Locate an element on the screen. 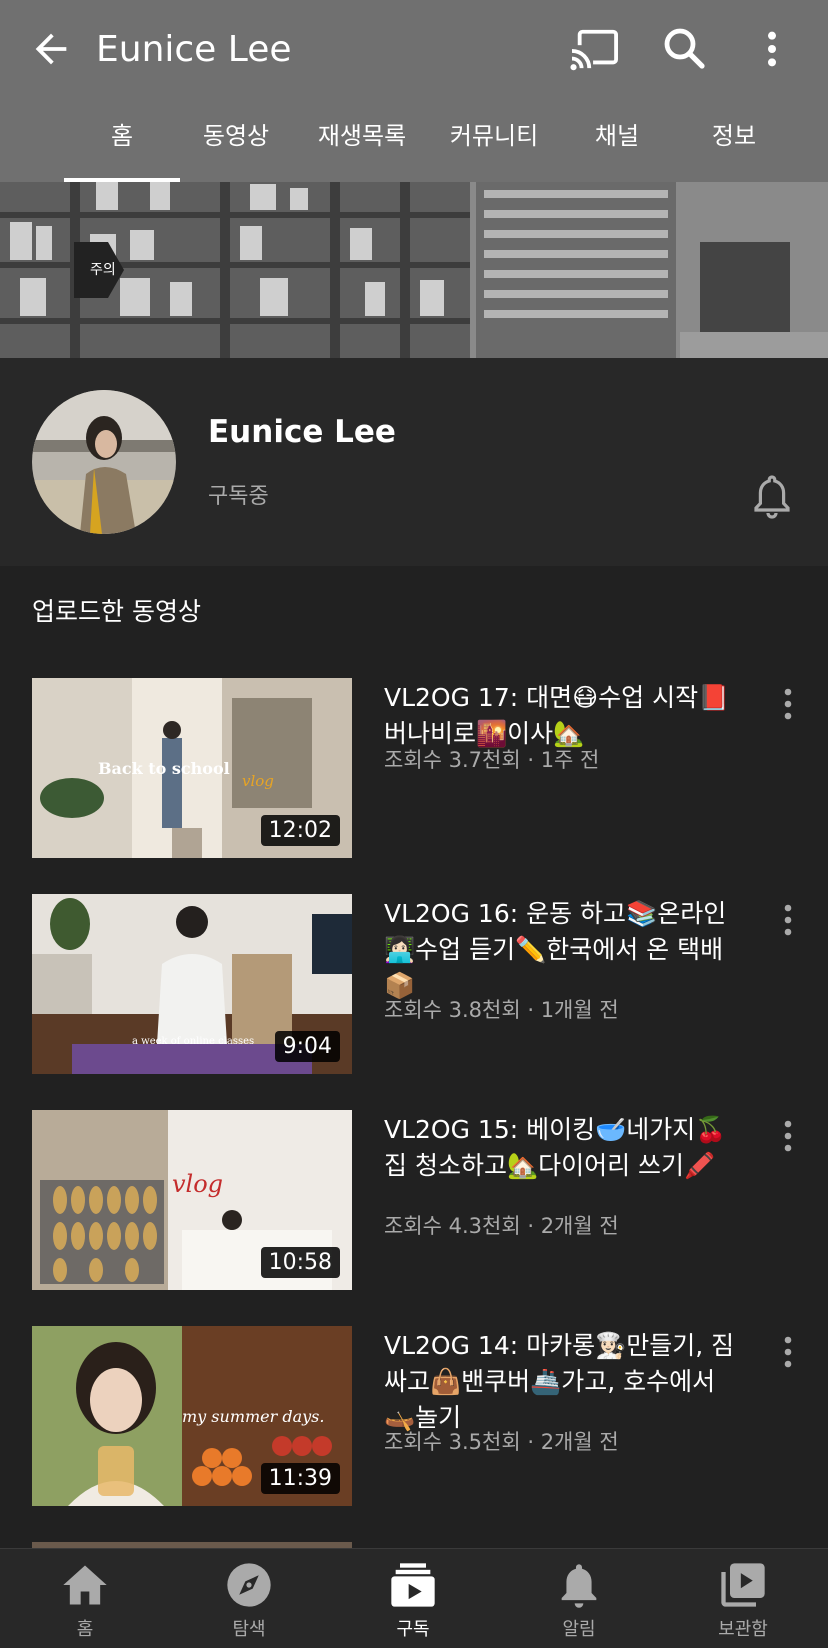  video-duration: 10:58 is located at coordinates (300, 1262).